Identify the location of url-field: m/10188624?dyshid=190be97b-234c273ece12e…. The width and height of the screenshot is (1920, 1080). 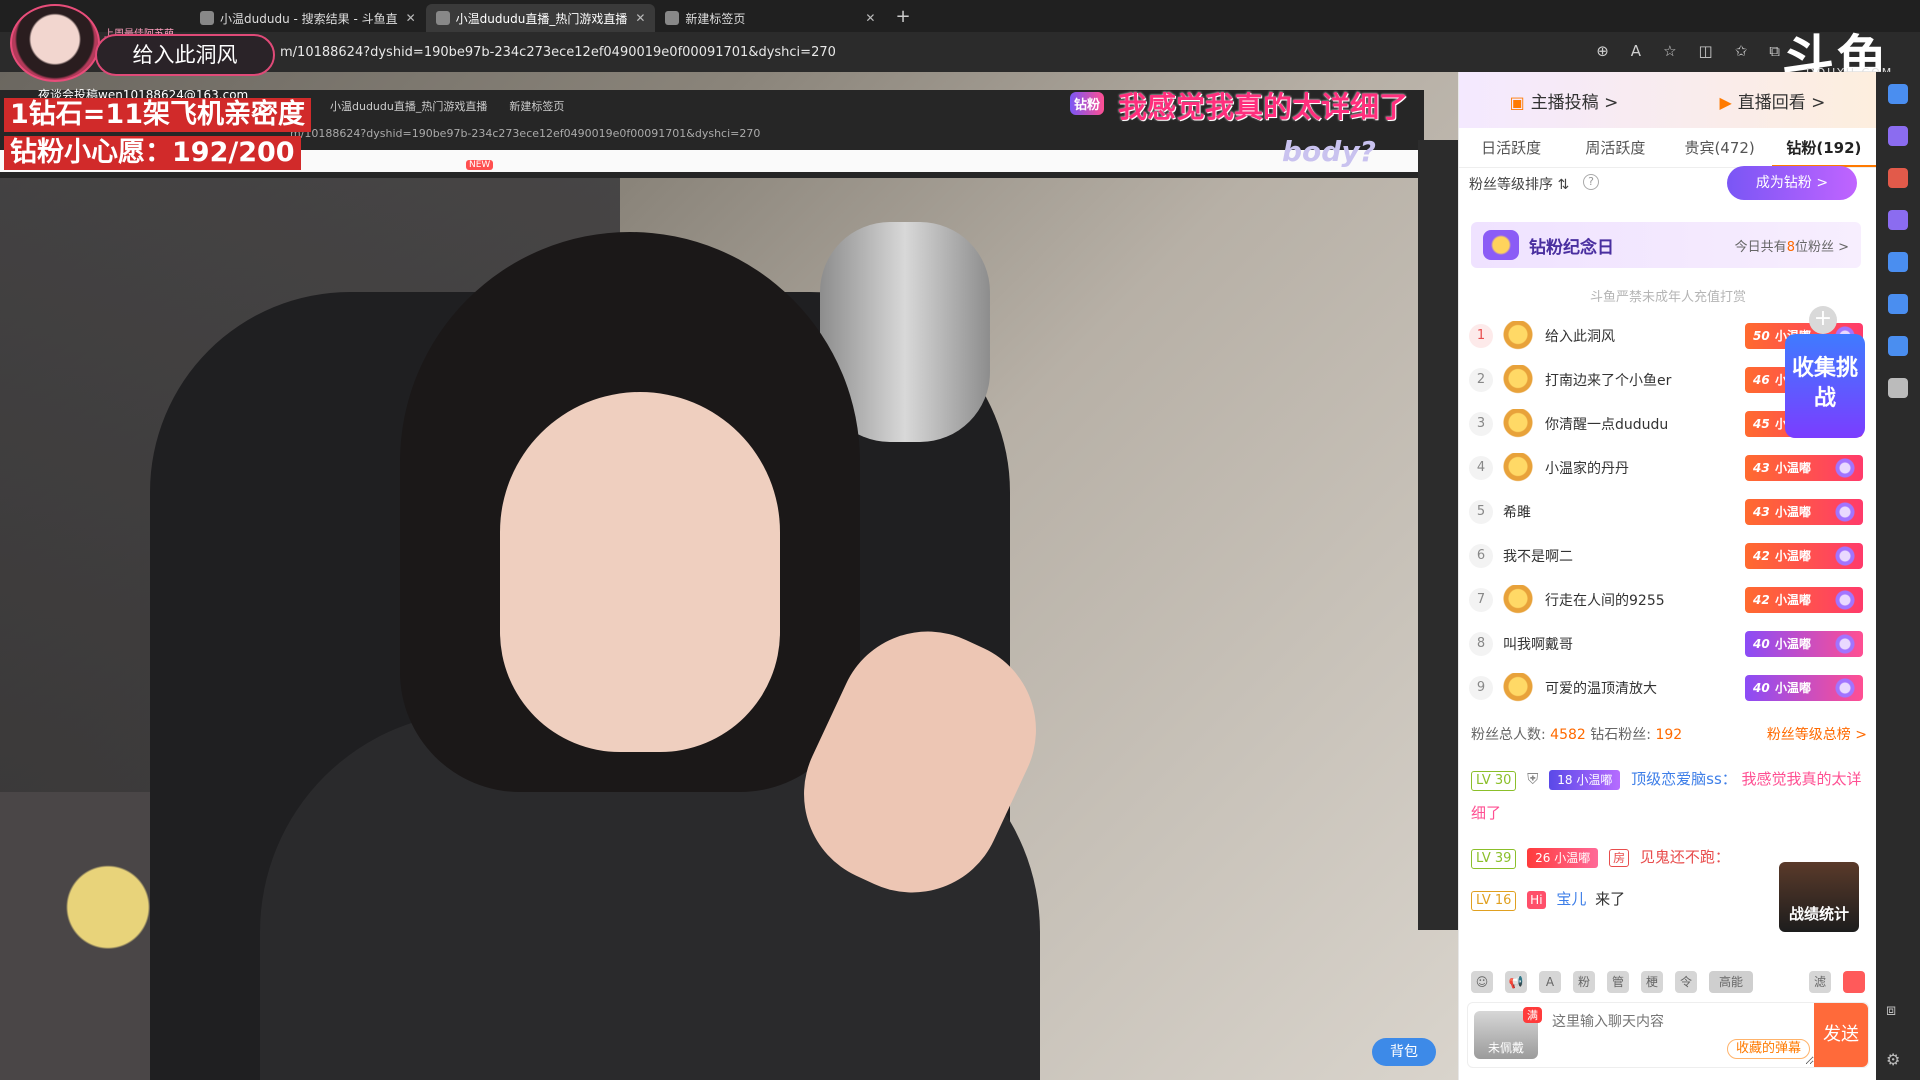
(558, 52).